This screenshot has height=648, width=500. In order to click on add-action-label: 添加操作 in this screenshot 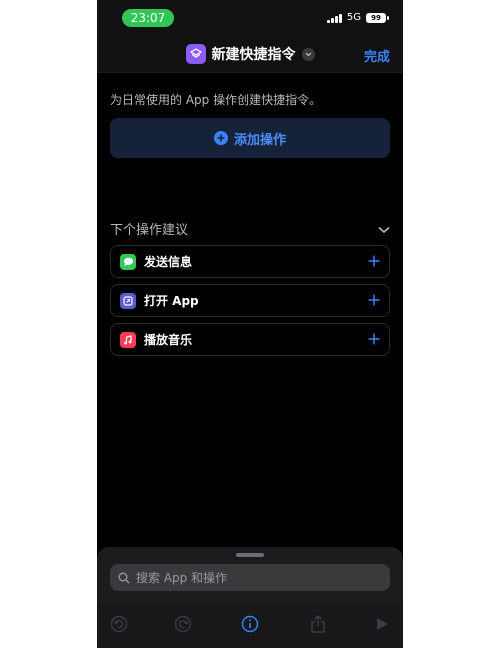, I will do `click(259, 140)`.